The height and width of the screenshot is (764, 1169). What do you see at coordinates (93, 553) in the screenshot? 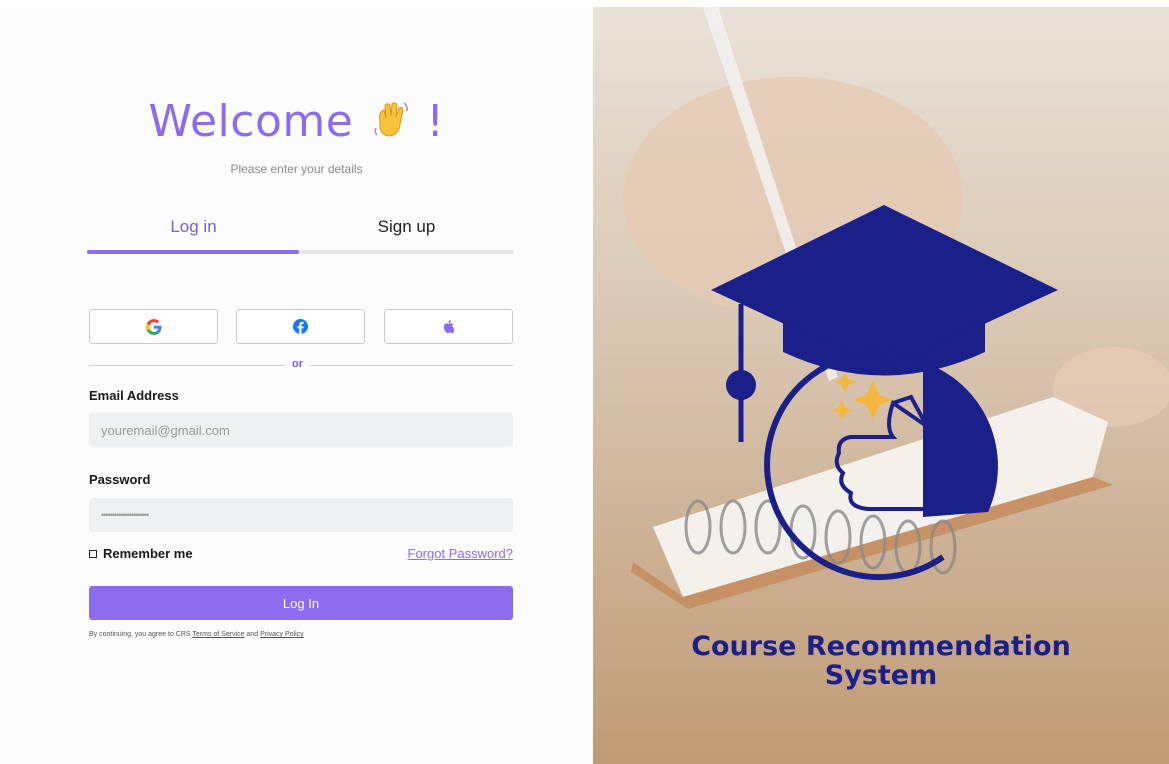
I see `checkbox-box` at bounding box center [93, 553].